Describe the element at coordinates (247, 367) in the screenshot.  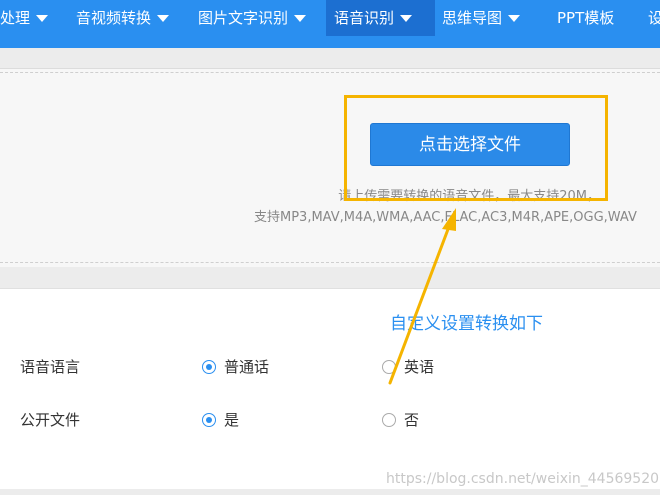
I see `radio-mandarin-label: 普通话` at that location.